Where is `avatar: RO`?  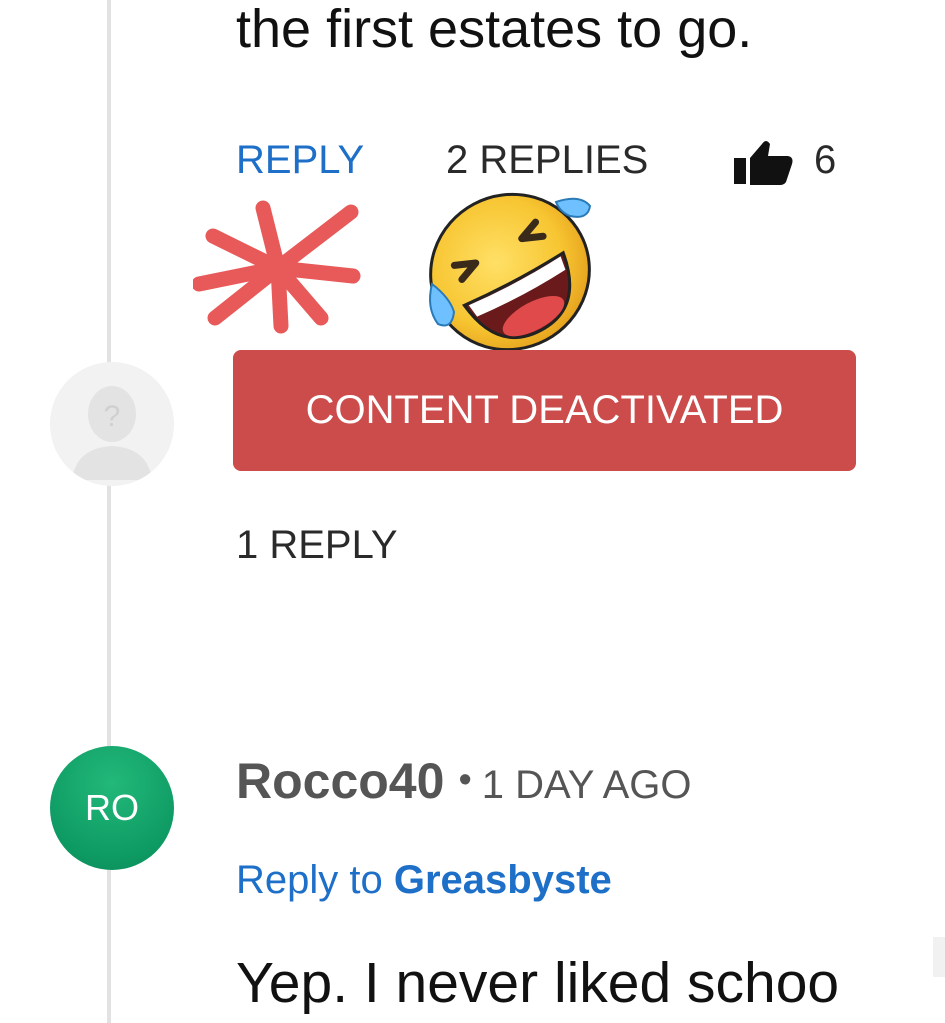
avatar: RO is located at coordinates (112, 808).